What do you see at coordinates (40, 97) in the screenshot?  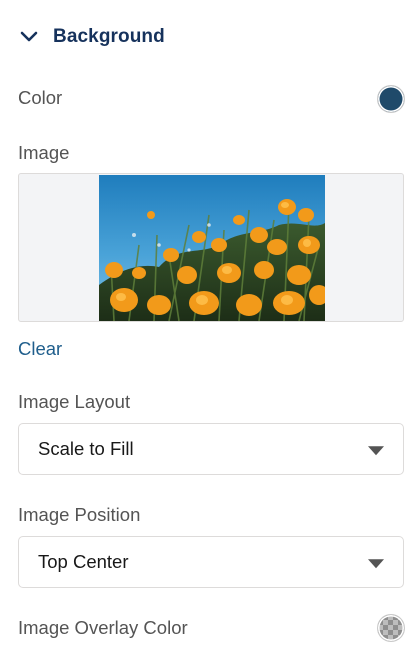 I see `color-label: Color` at bounding box center [40, 97].